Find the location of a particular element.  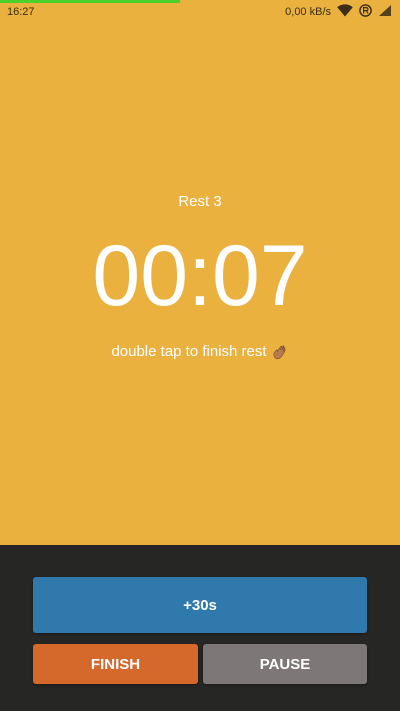

signal-icon is located at coordinates (385, 12).